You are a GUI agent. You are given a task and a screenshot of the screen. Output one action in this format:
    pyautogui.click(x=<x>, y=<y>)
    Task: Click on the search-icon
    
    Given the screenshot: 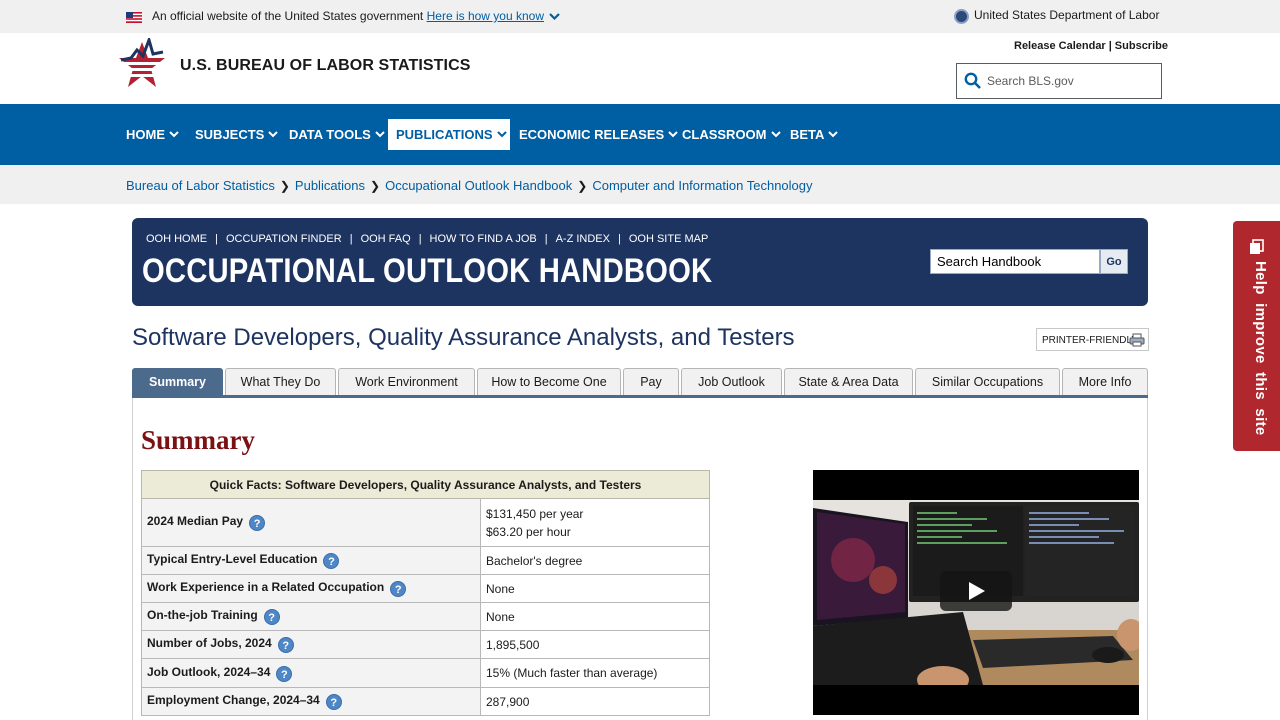 What is the action you would take?
    pyautogui.click(x=973, y=81)
    